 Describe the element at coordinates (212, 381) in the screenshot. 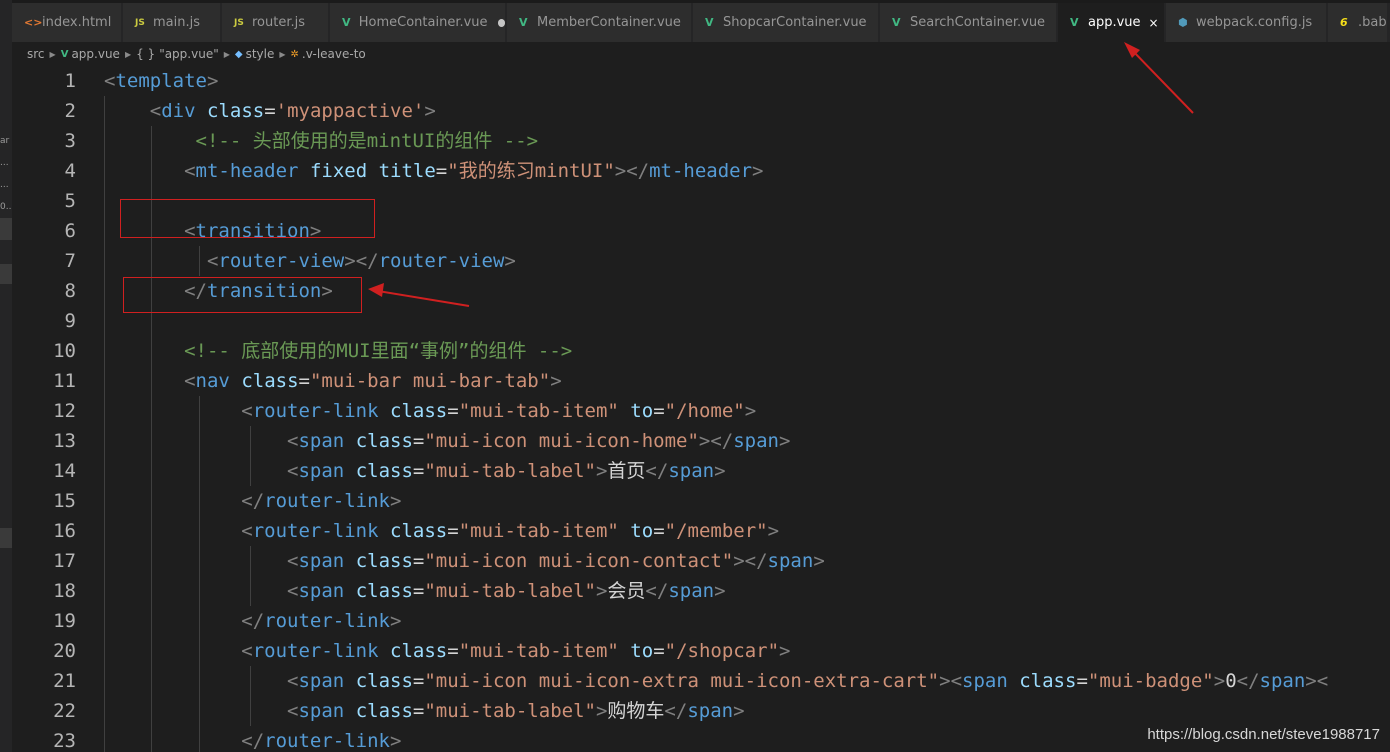

I see `code-token: nav` at that location.